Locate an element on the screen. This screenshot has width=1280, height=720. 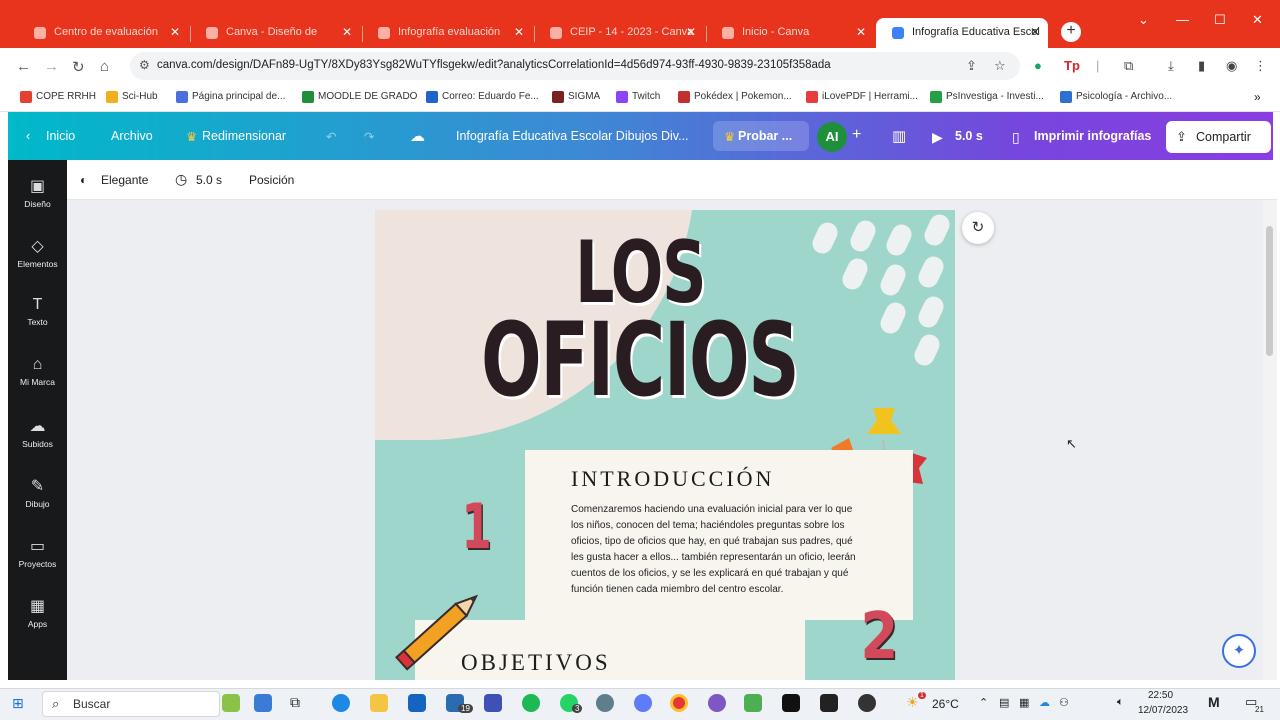
extension-icon: | is located at coordinates (1097, 65).